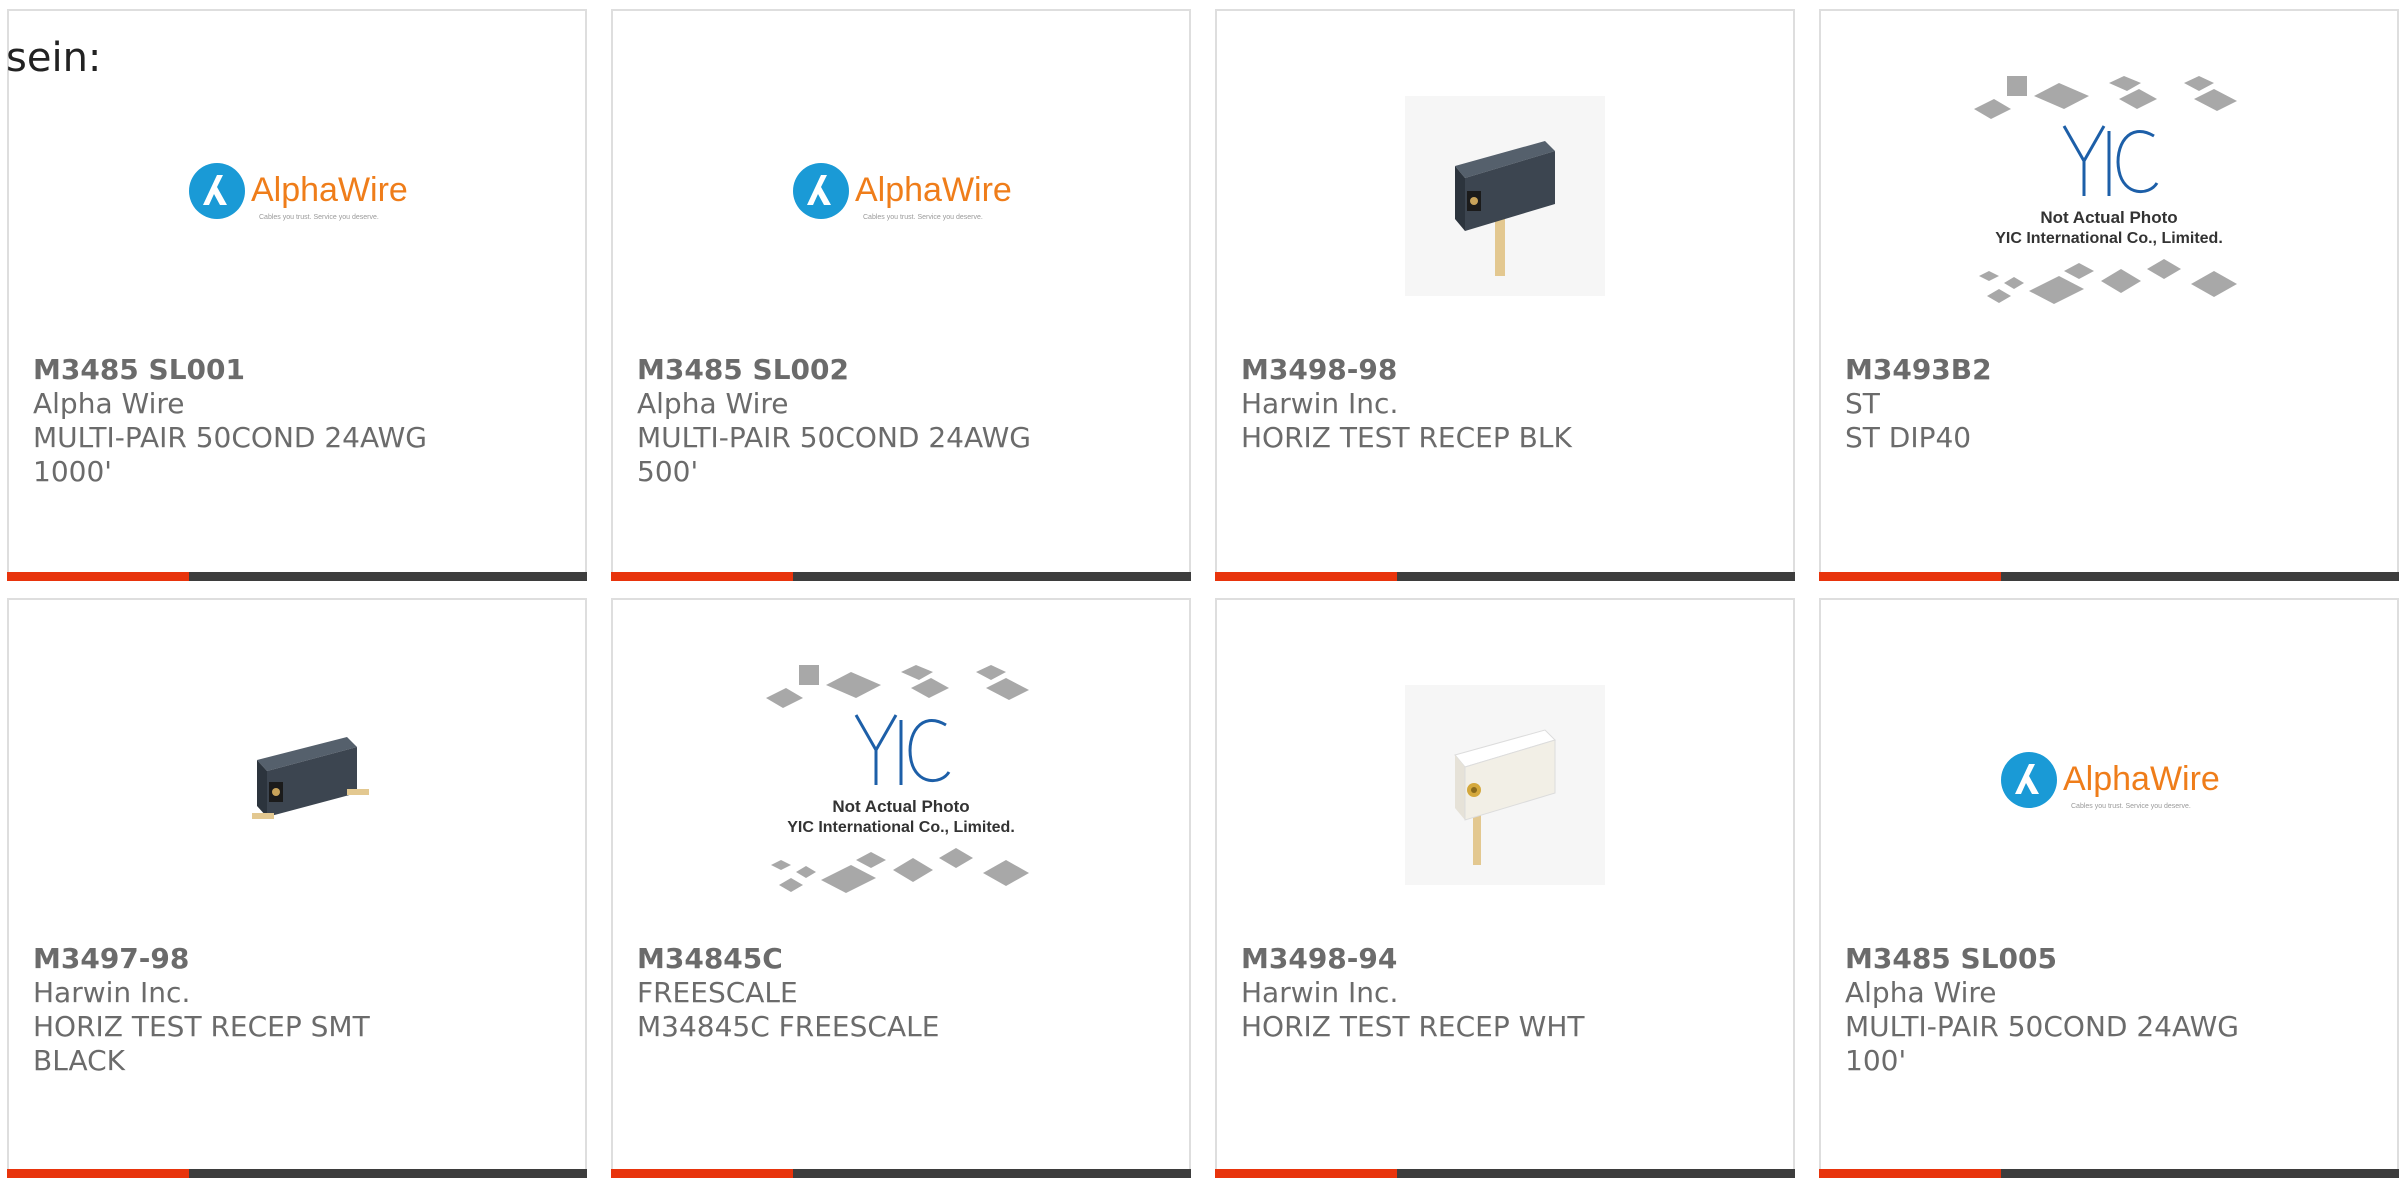  Describe the element at coordinates (299, 370) in the screenshot. I see `part-number-link: M3485 SL001` at that location.